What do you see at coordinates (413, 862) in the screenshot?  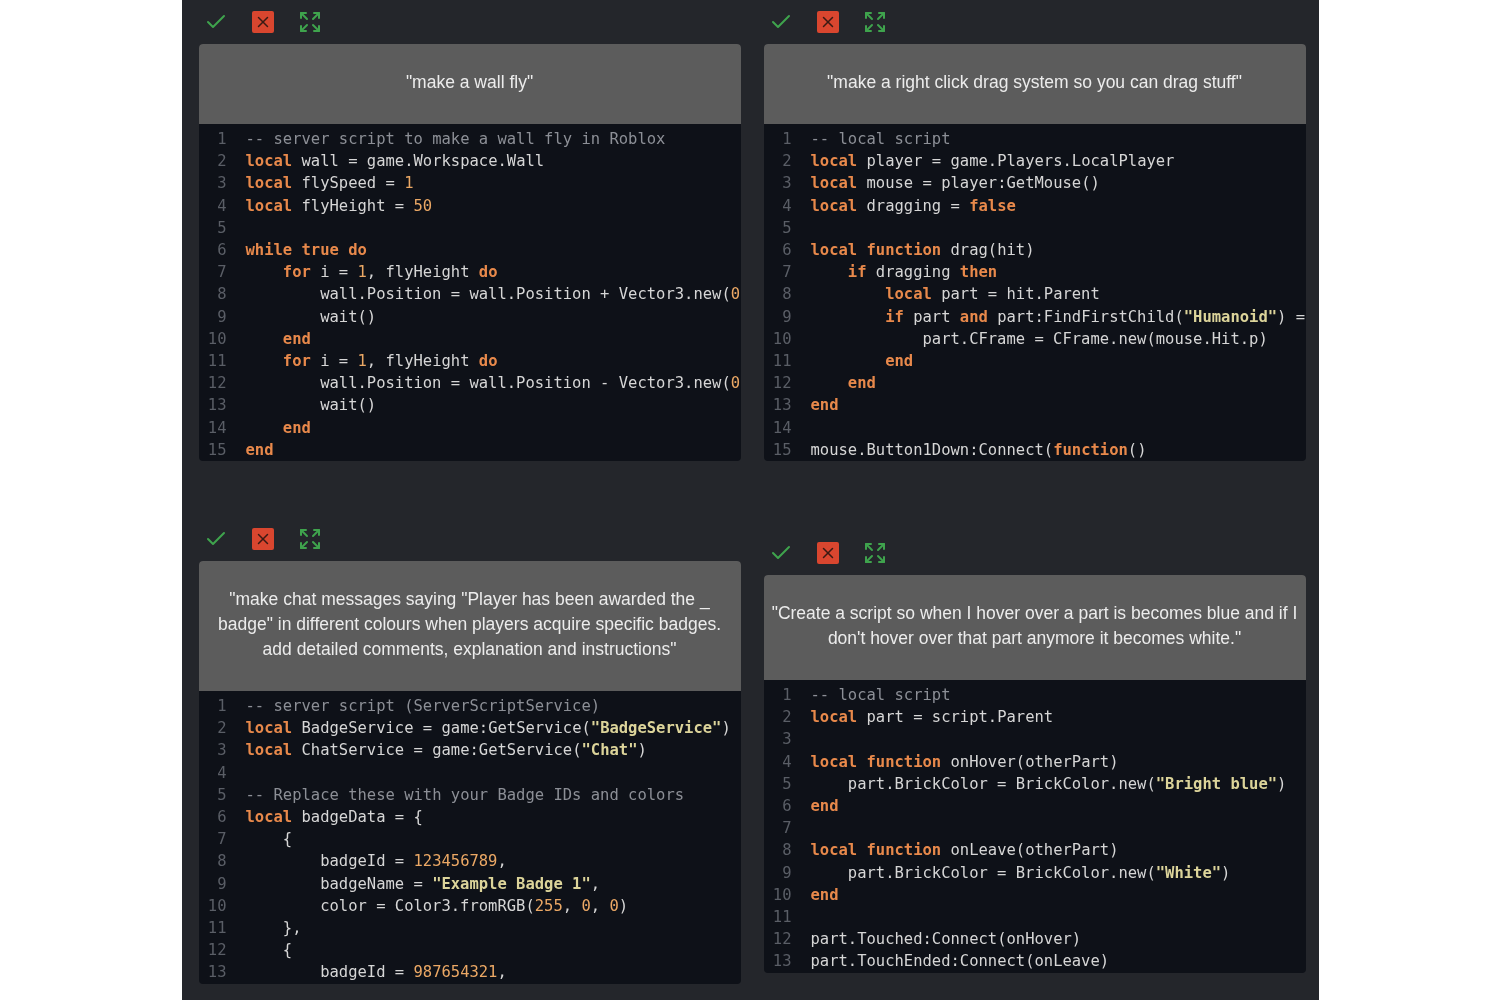 I see `code-line: badgeId = 123456789,` at bounding box center [413, 862].